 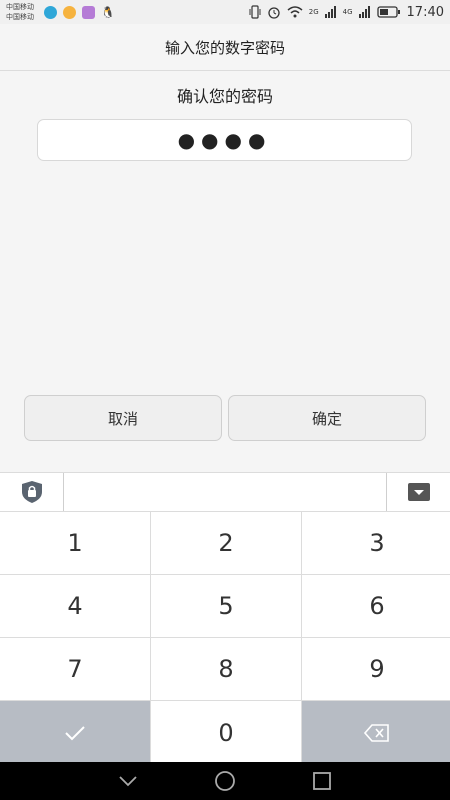 What do you see at coordinates (75, 543) in the screenshot?
I see `key-1: 1` at bounding box center [75, 543].